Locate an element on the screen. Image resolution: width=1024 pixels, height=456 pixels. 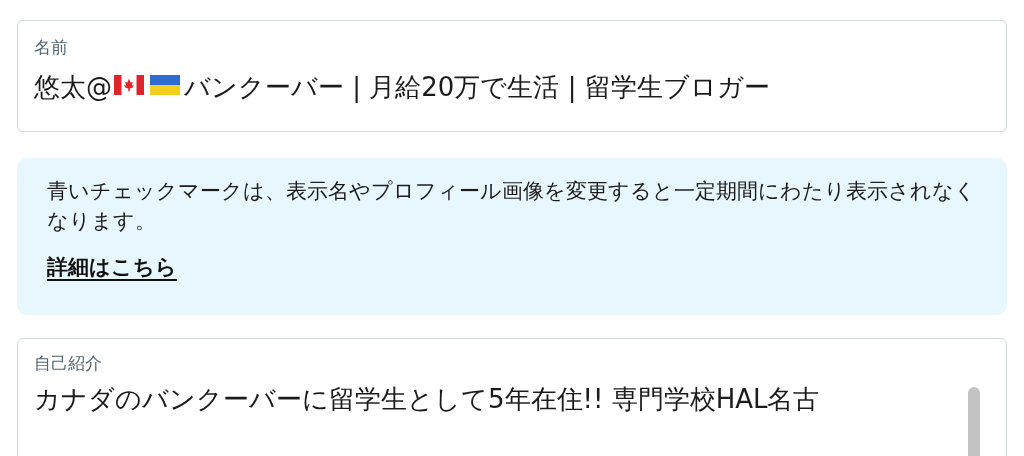
field-label: 名前 is located at coordinates (51, 47).